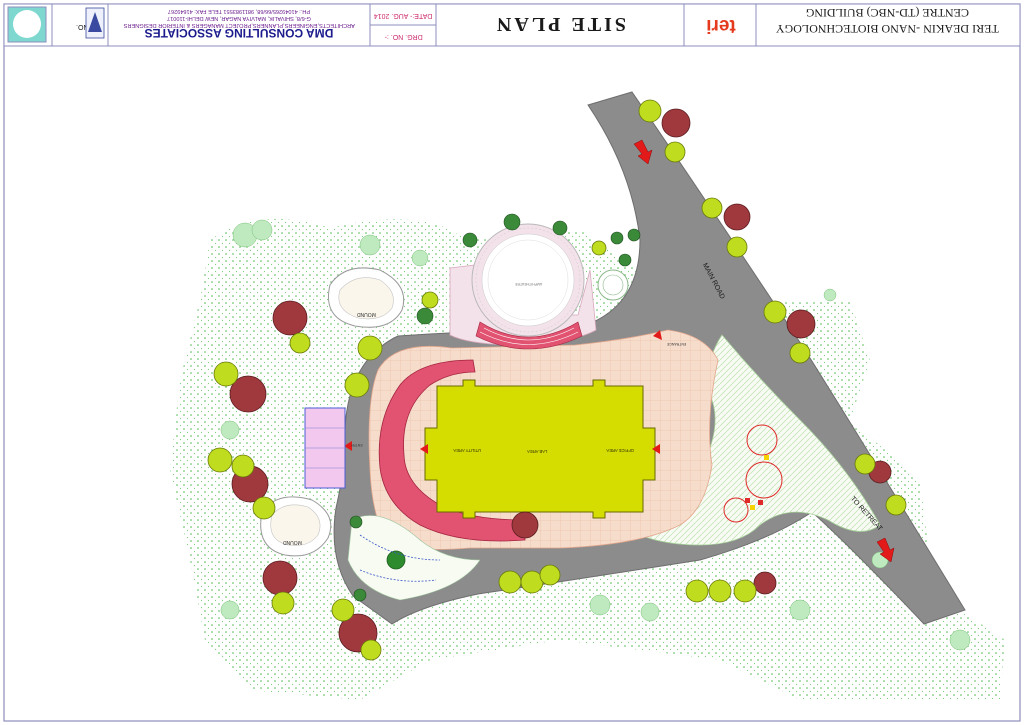 The width and height of the screenshot is (1024, 725). What do you see at coordinates (403, 15) in the screenshot?
I see `drawing-date: DATE:- AUG. 2014` at bounding box center [403, 15].